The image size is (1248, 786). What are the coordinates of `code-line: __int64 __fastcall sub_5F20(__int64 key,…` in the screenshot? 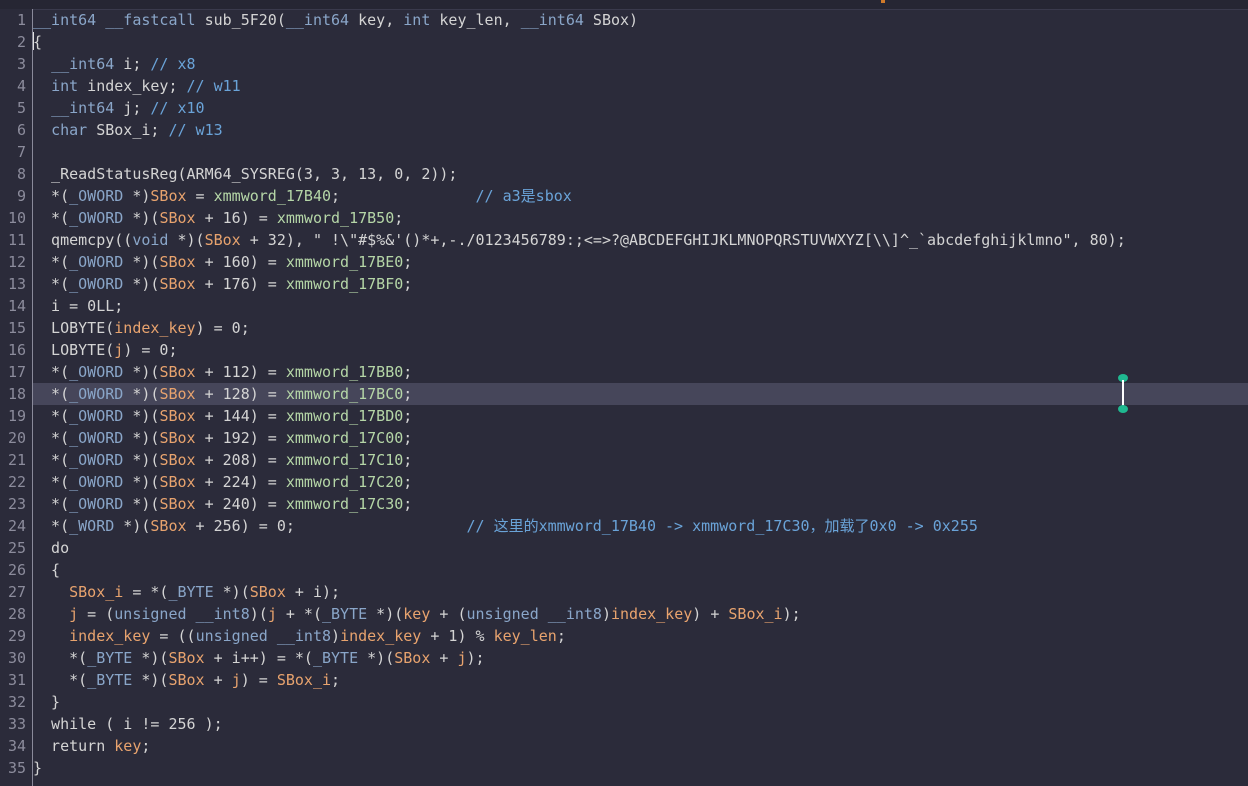 It's located at (640, 20).